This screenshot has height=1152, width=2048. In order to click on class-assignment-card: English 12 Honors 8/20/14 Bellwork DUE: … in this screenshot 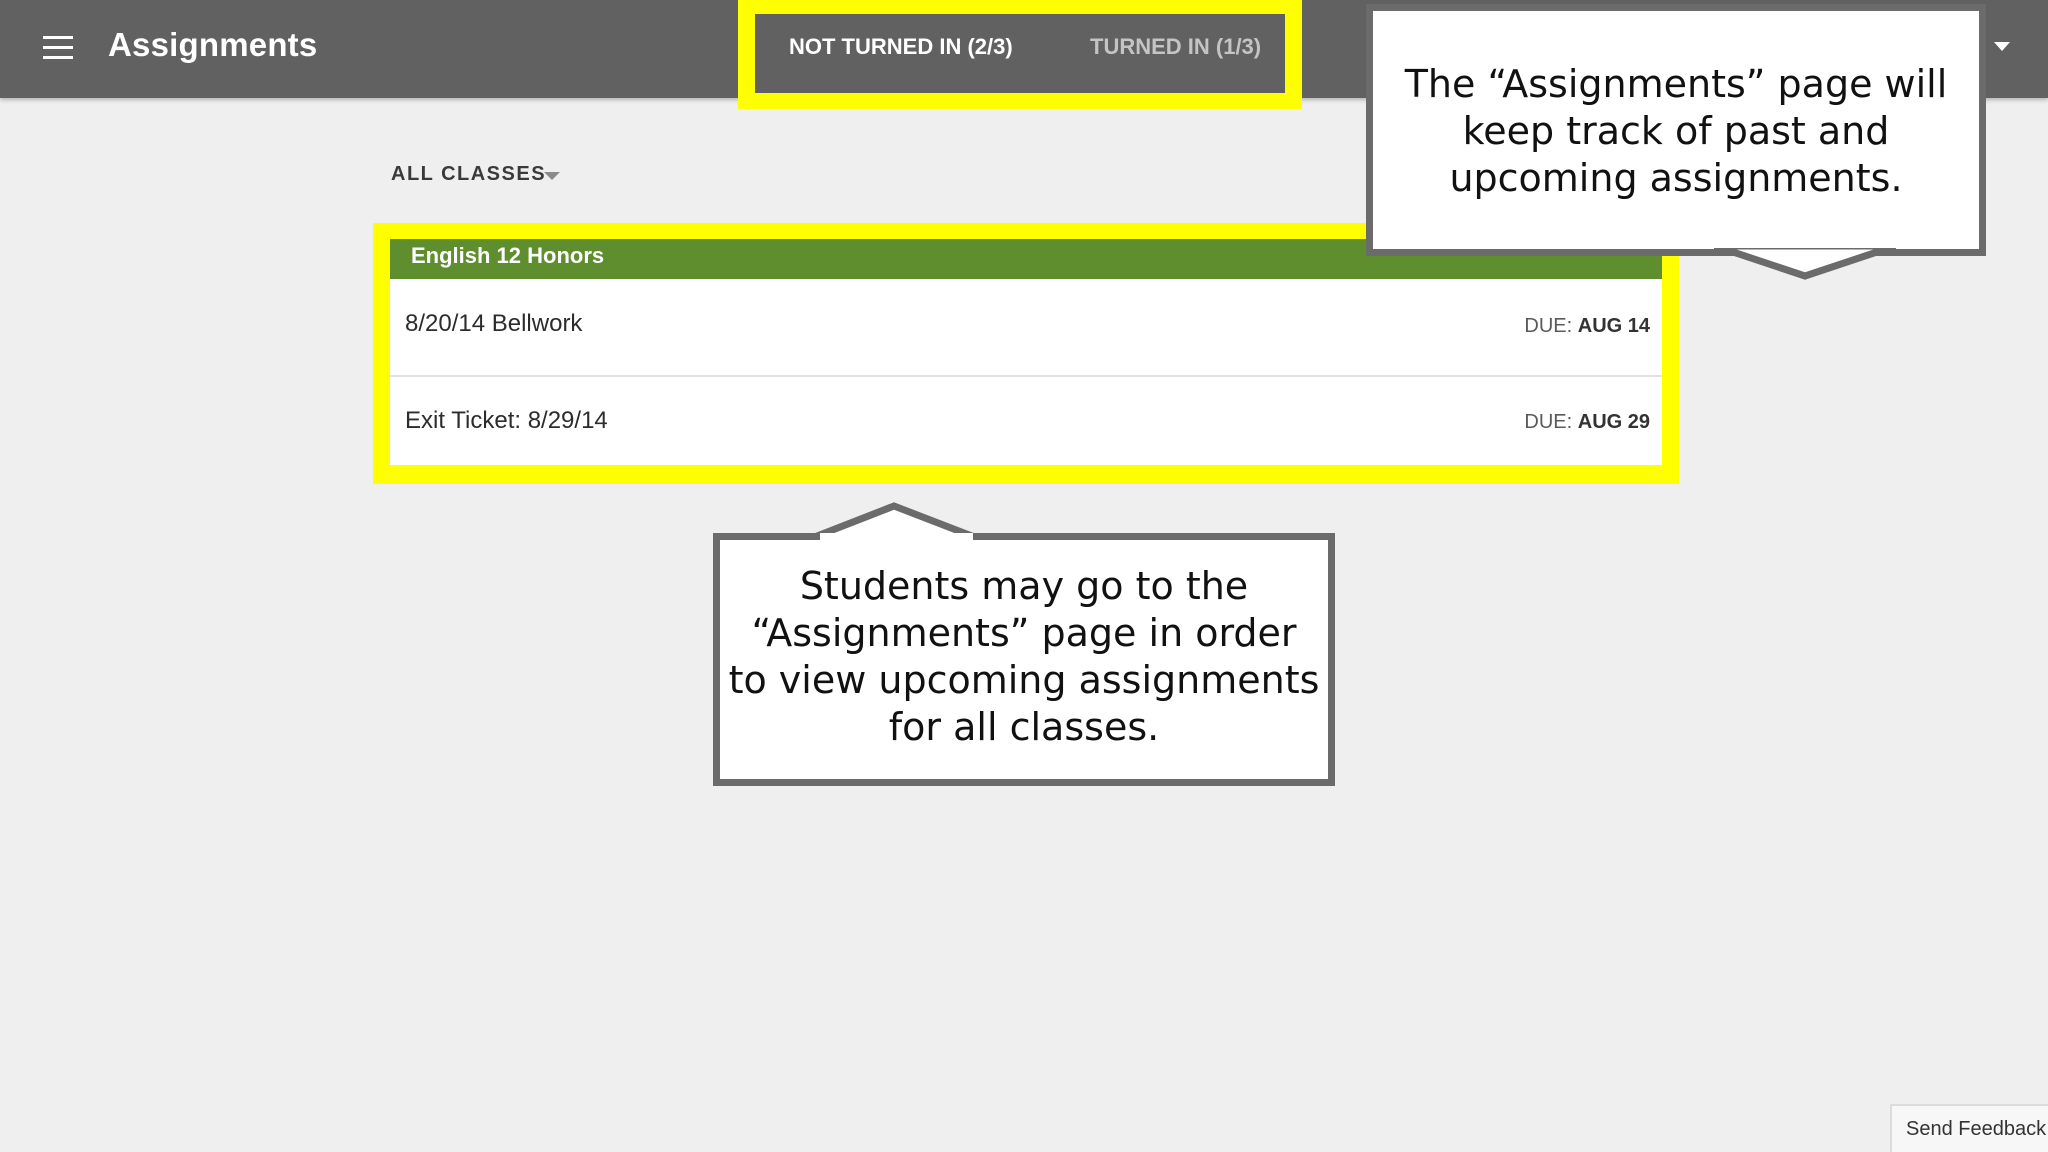, I will do `click(1026, 352)`.